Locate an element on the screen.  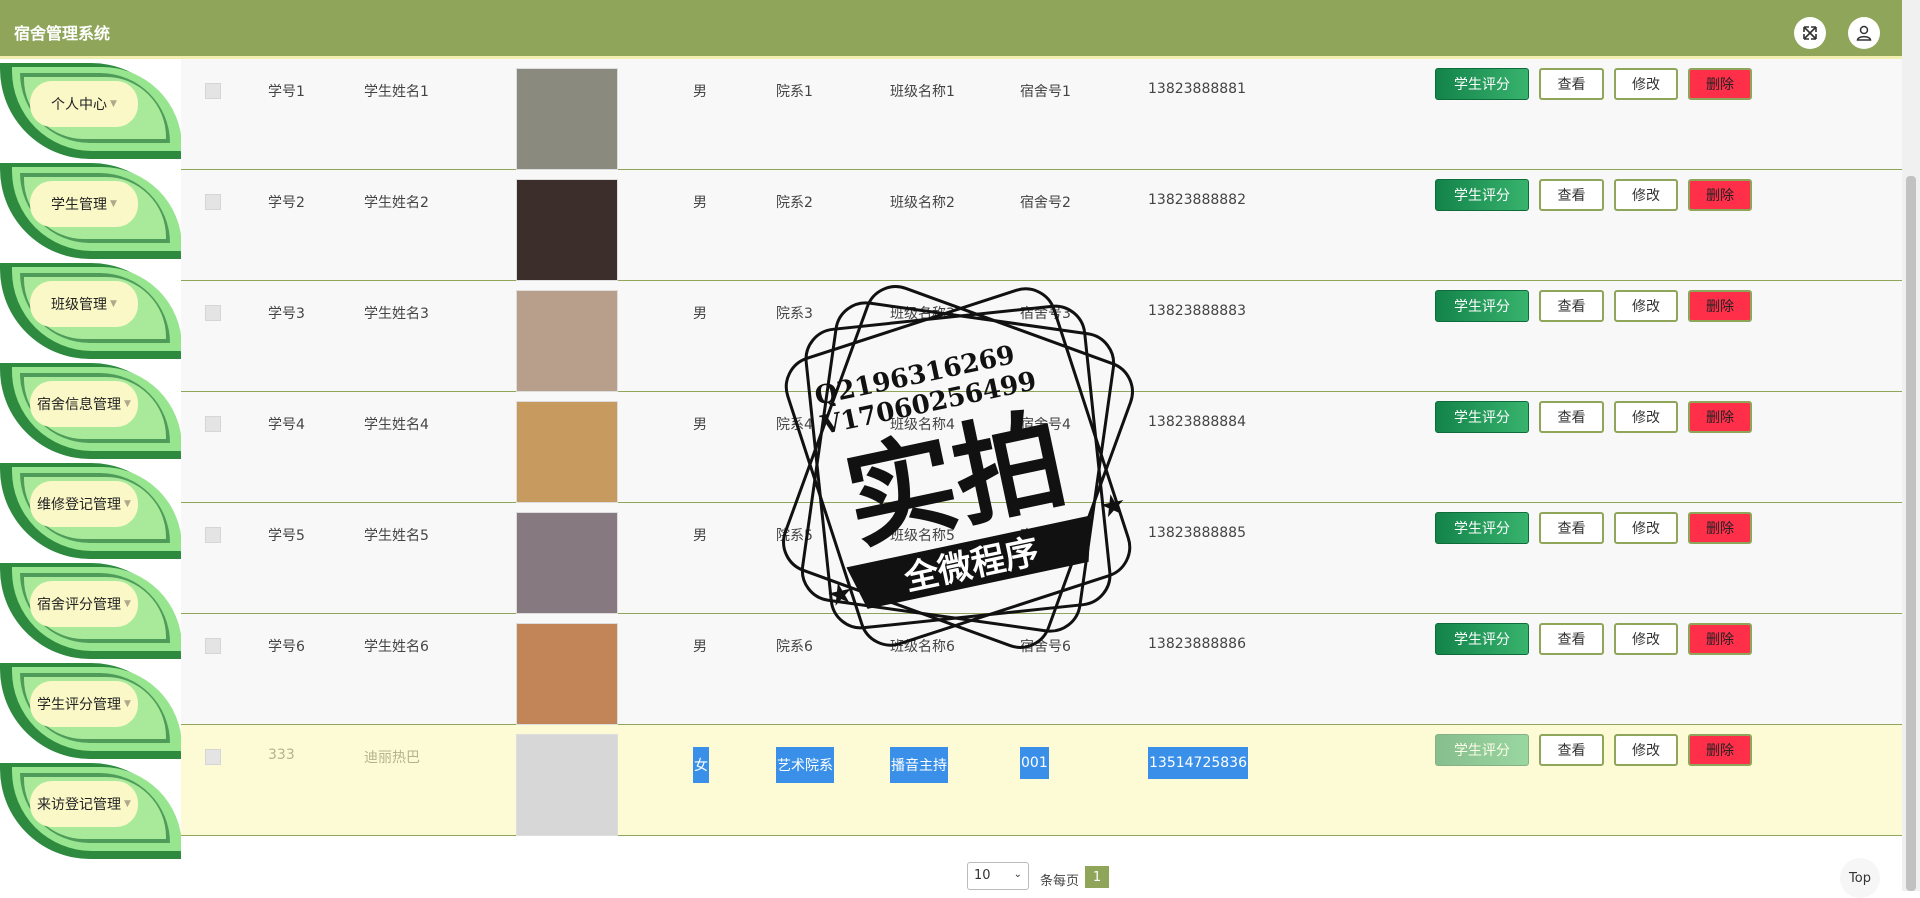
sidebar-item-pill: 宿舍评分管理 ▼ is located at coordinates (84, 604).